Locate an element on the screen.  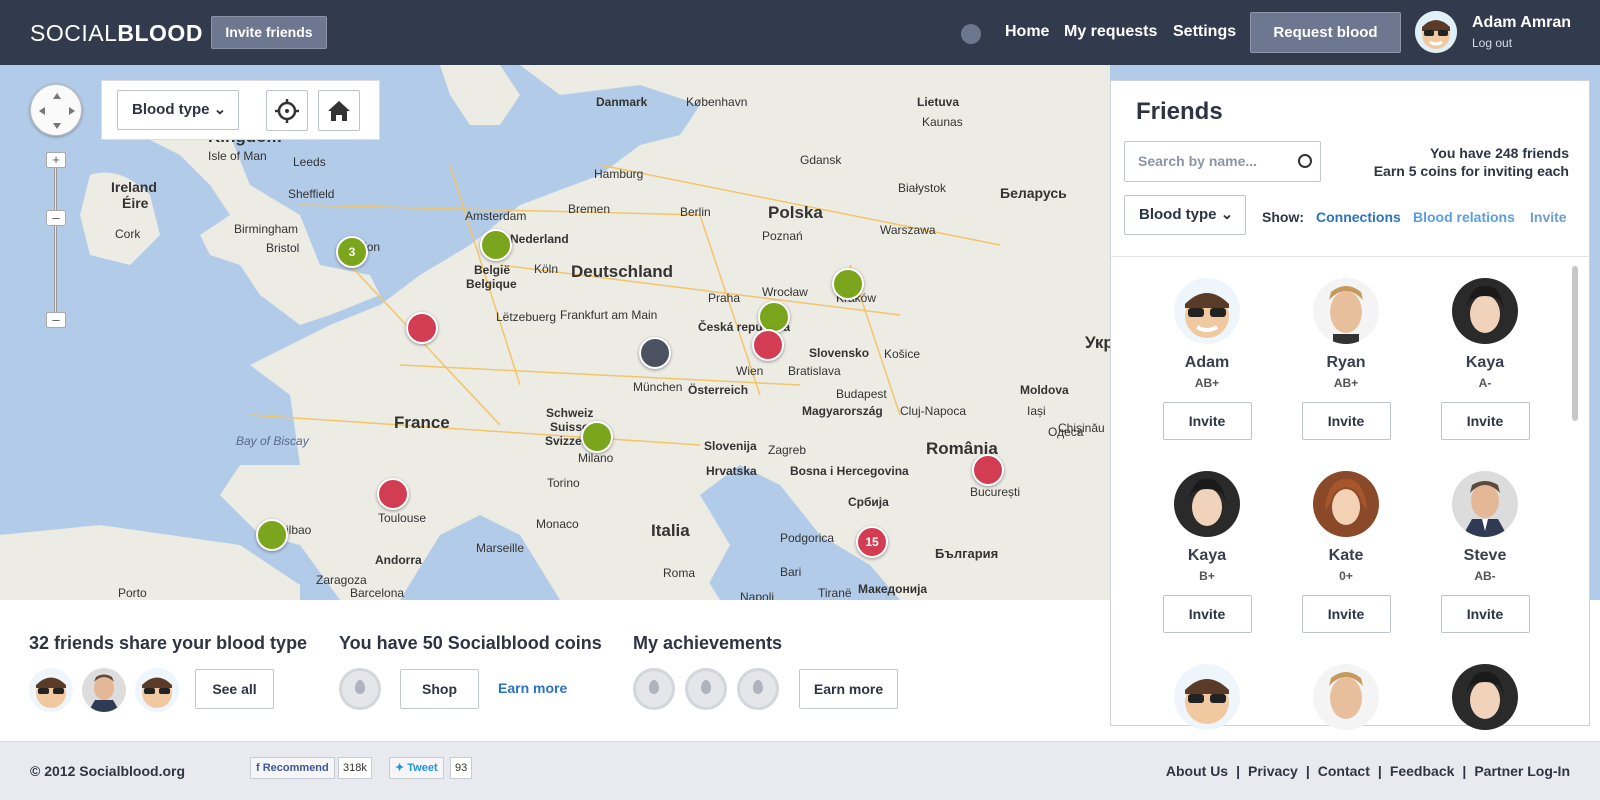
coins-title: You have 50 Socialblood coins is located at coordinates (470, 643).